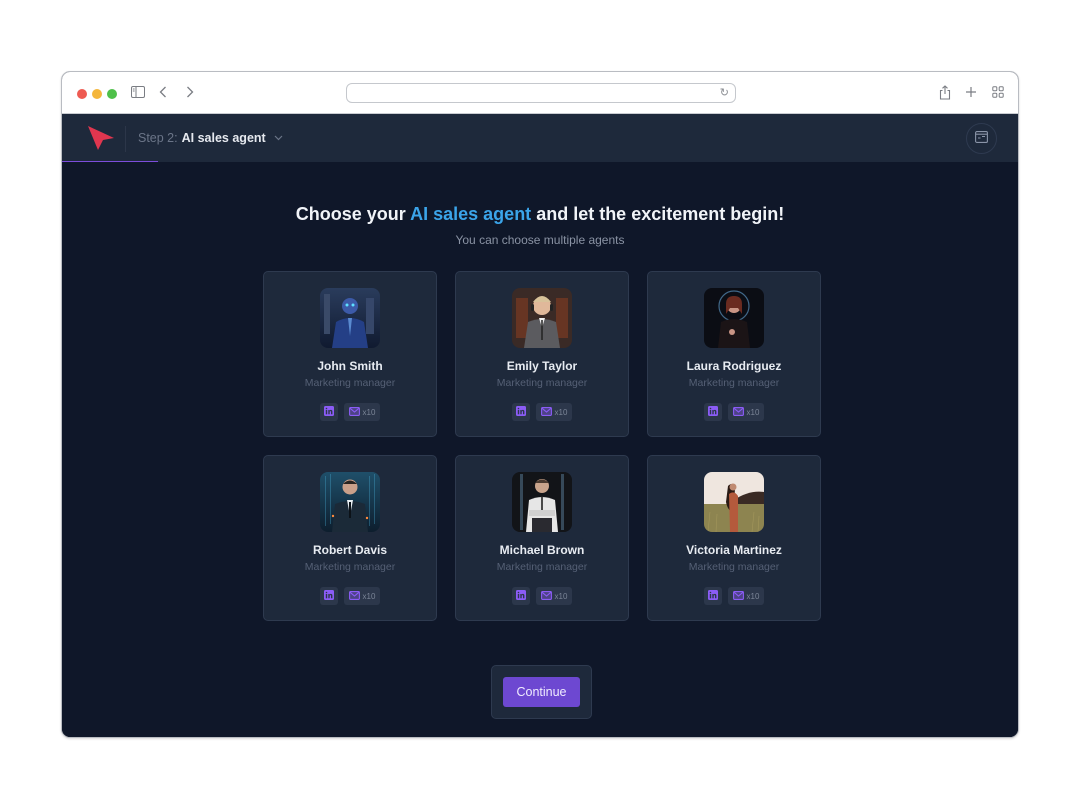  I want to click on close-window-button, so click(82, 94).